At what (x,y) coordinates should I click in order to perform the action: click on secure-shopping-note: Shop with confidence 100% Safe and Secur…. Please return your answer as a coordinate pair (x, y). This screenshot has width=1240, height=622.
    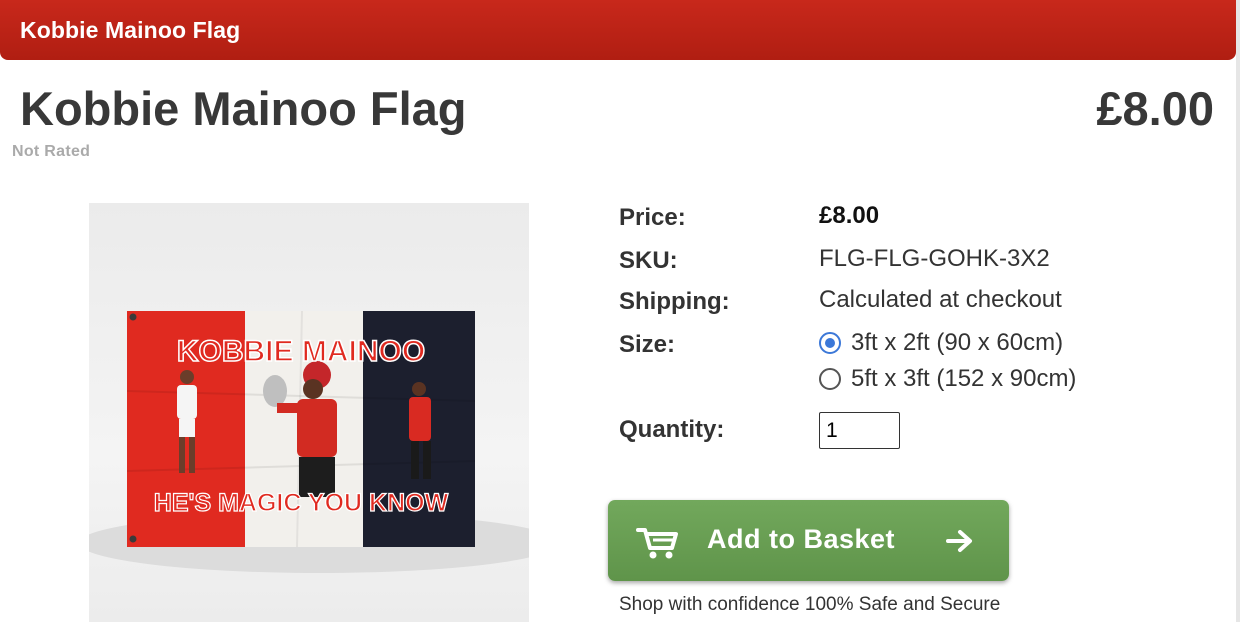
    Looking at the image, I should click on (810, 604).